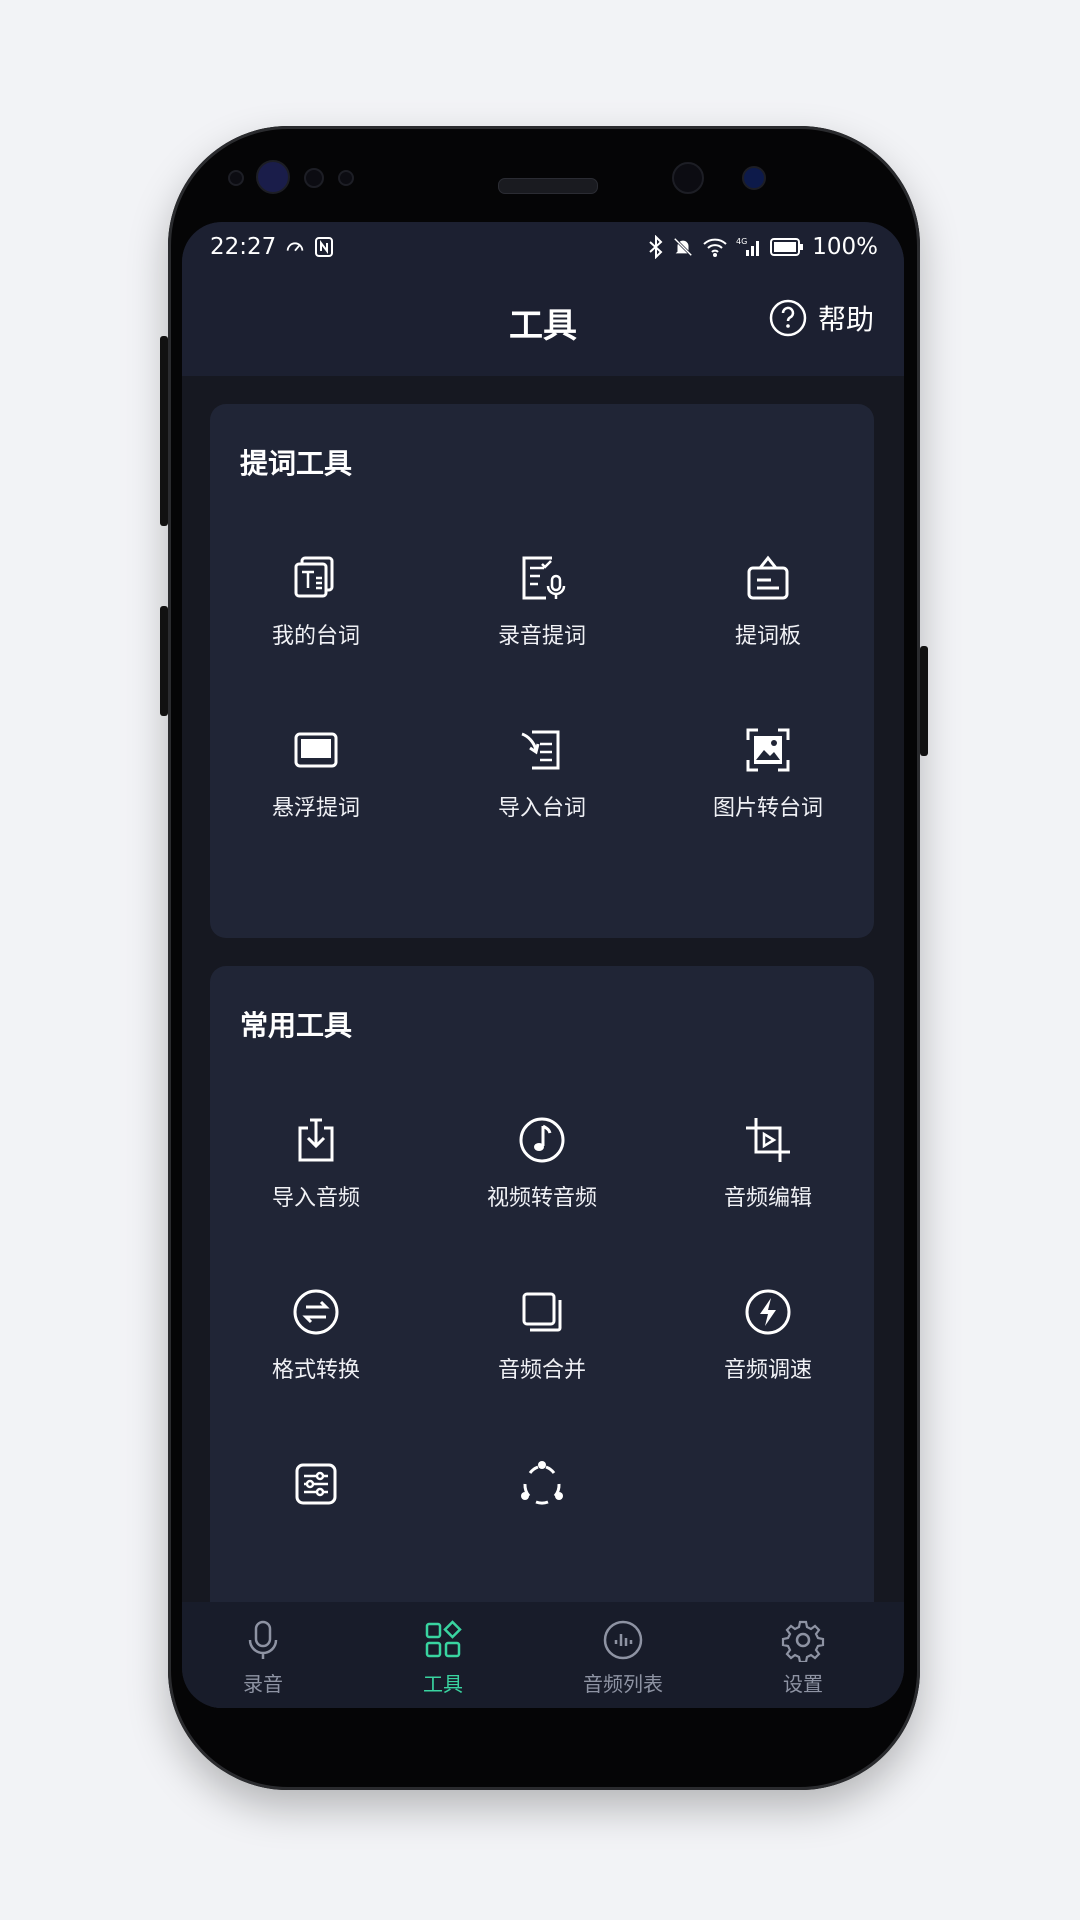 The image size is (1080, 1920). I want to click on top-bezel, so click(544, 174).